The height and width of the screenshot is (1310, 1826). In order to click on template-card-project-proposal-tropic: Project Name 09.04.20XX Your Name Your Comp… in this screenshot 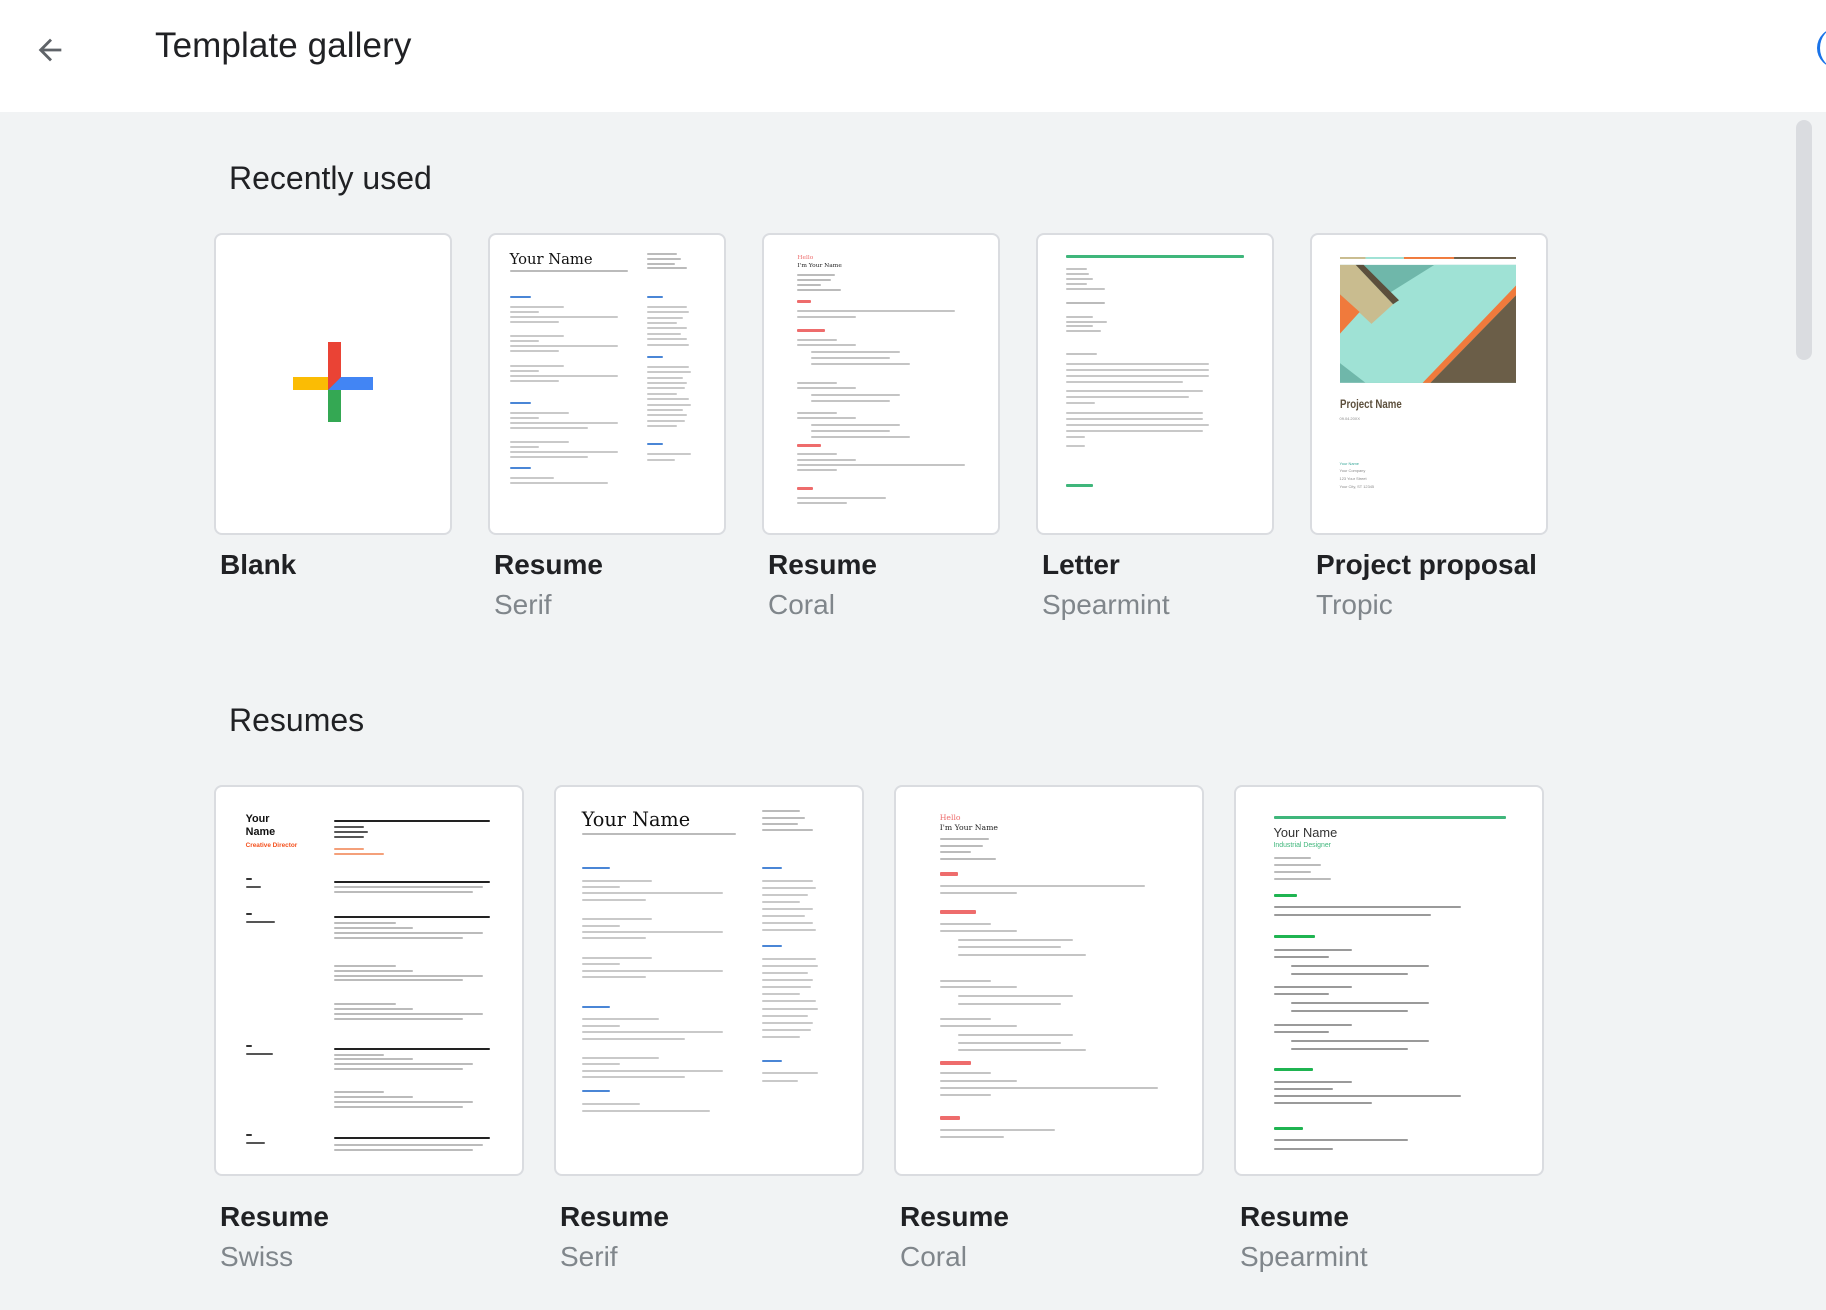, I will do `click(1429, 384)`.